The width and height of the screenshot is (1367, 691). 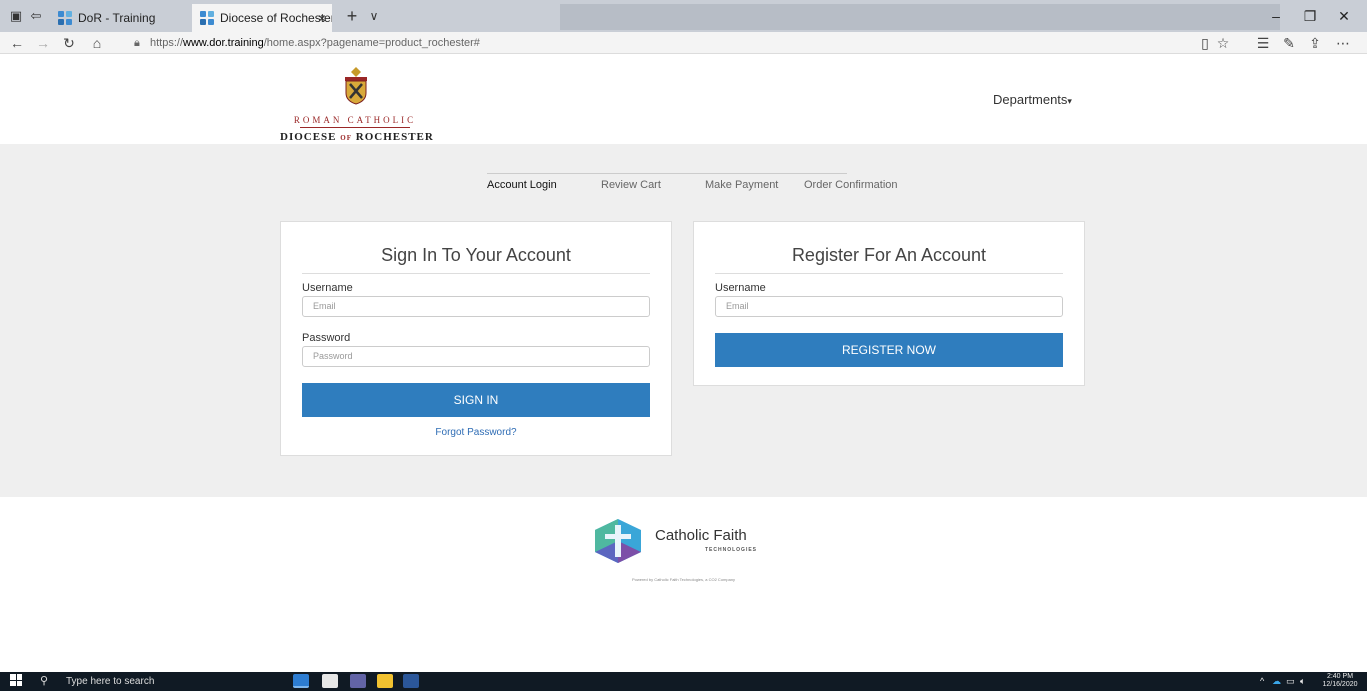 I want to click on checkout-steps-line, so click(x=667, y=173).